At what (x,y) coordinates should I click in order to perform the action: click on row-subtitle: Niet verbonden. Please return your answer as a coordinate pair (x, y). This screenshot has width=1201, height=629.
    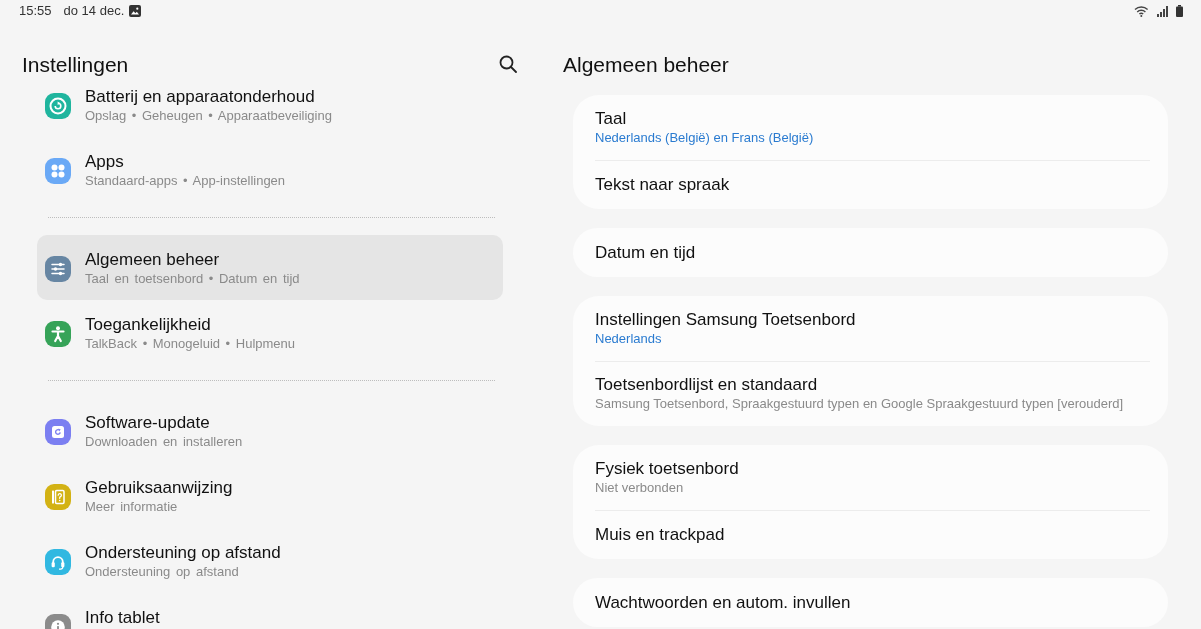
    Looking at the image, I should click on (640, 487).